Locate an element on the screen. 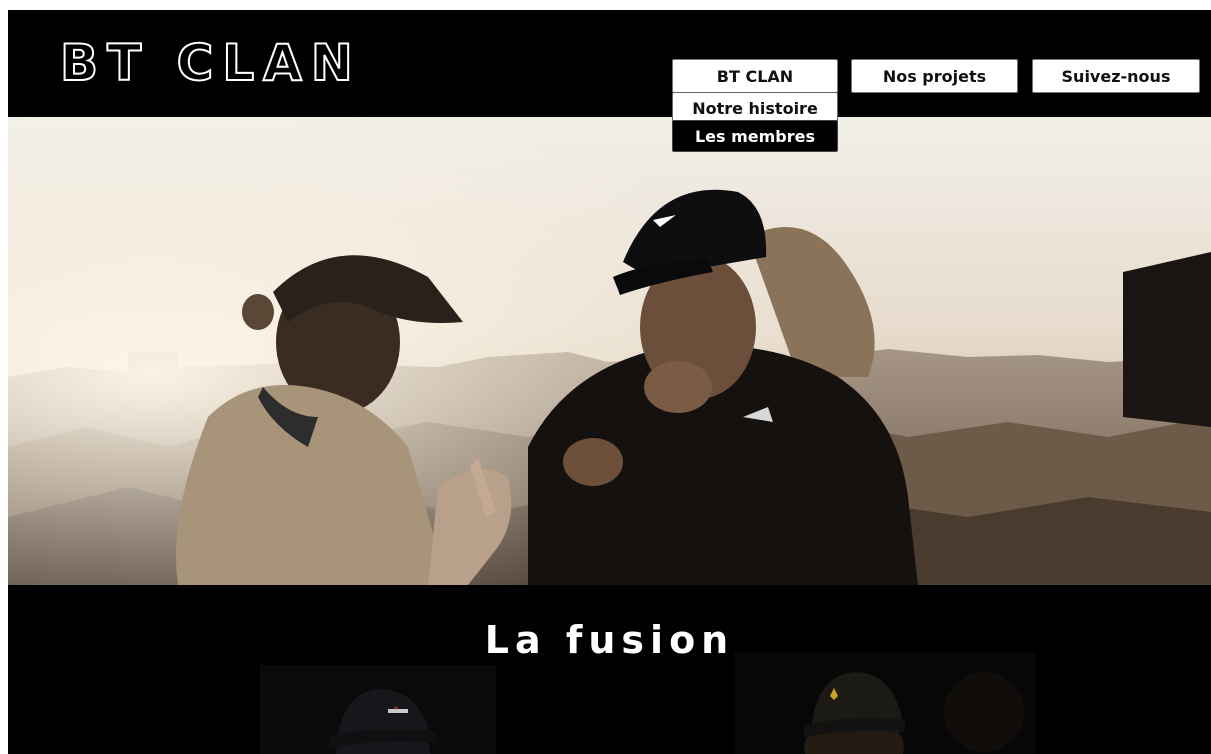 The height and width of the screenshot is (754, 1211). member-photo-left is located at coordinates (378, 709).